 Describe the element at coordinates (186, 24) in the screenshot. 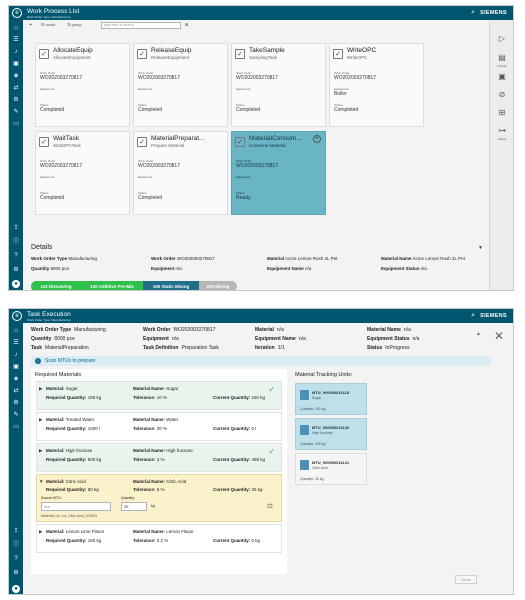

I see `clear-search-icon: ⊠` at that location.